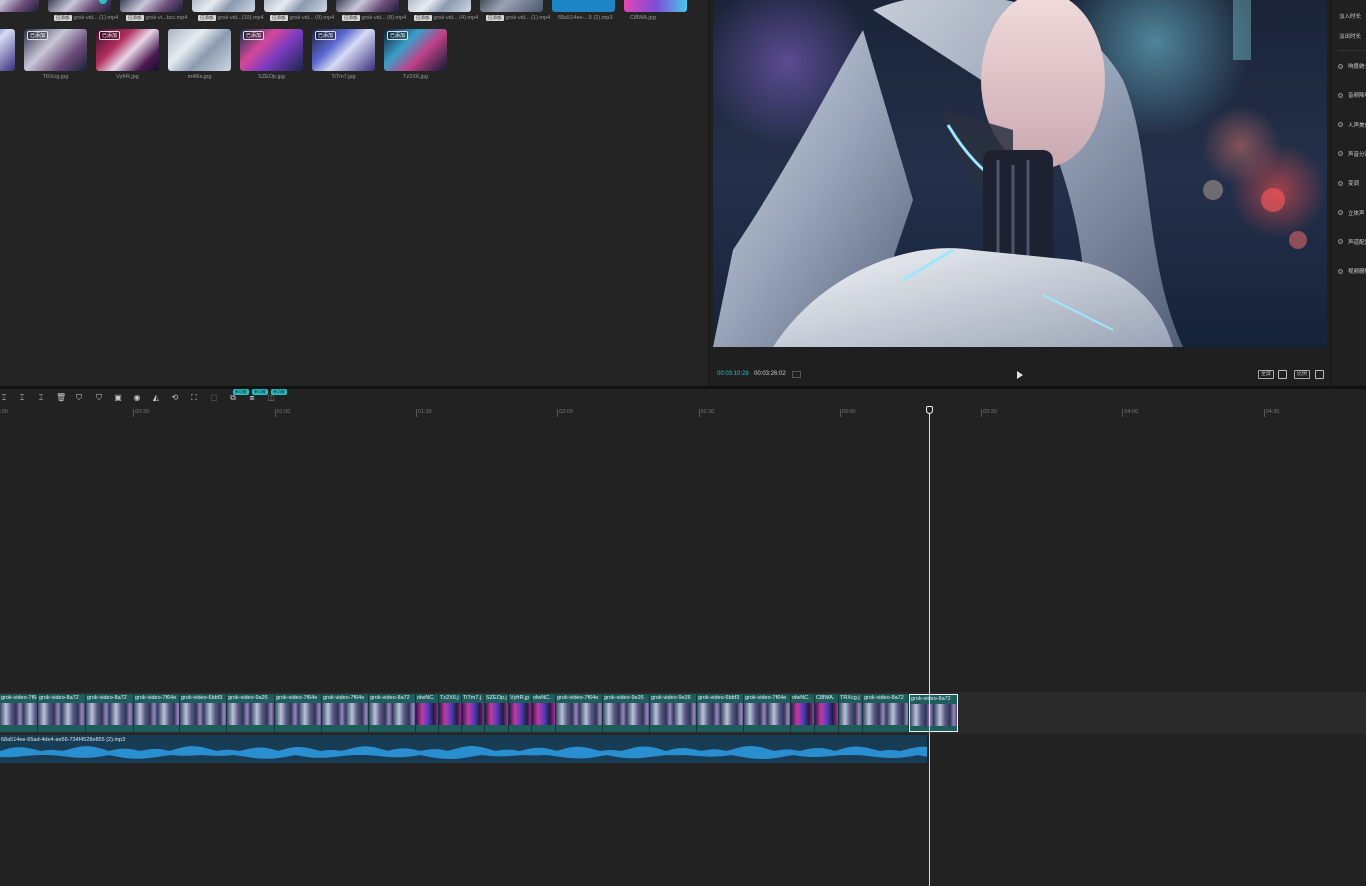  What do you see at coordinates (271, 398) in the screenshot?
I see `ai-feature-icon: ◫` at bounding box center [271, 398].